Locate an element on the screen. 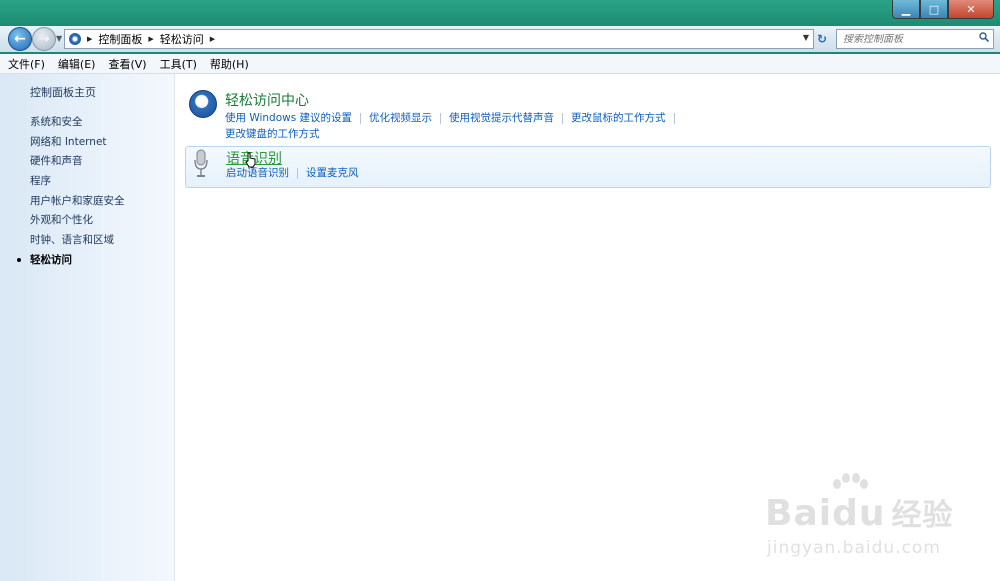  forward-button: → is located at coordinates (44, 39).